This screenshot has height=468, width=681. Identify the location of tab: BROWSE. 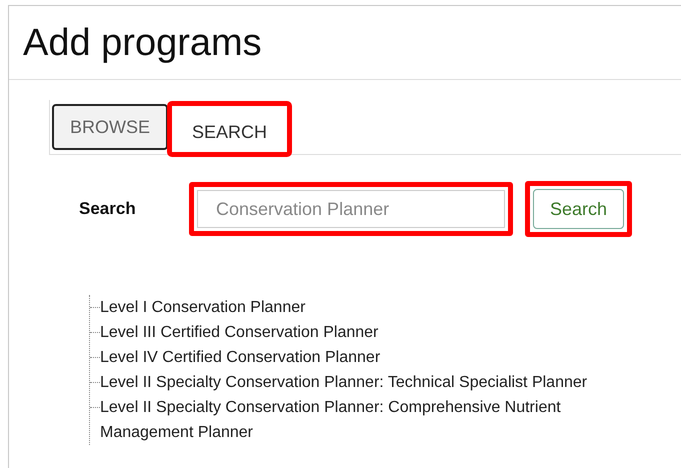
(110, 127).